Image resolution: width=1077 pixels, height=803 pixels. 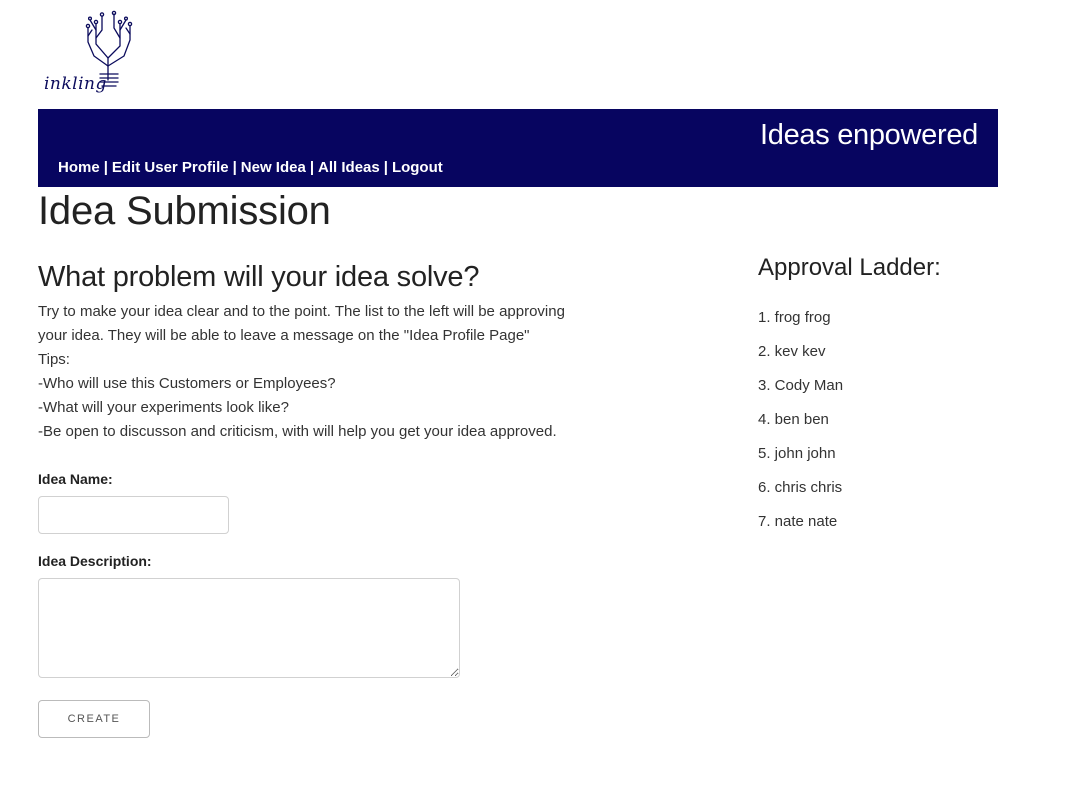 I want to click on approval-ladder-heading: Approval Ladder:, so click(x=849, y=267).